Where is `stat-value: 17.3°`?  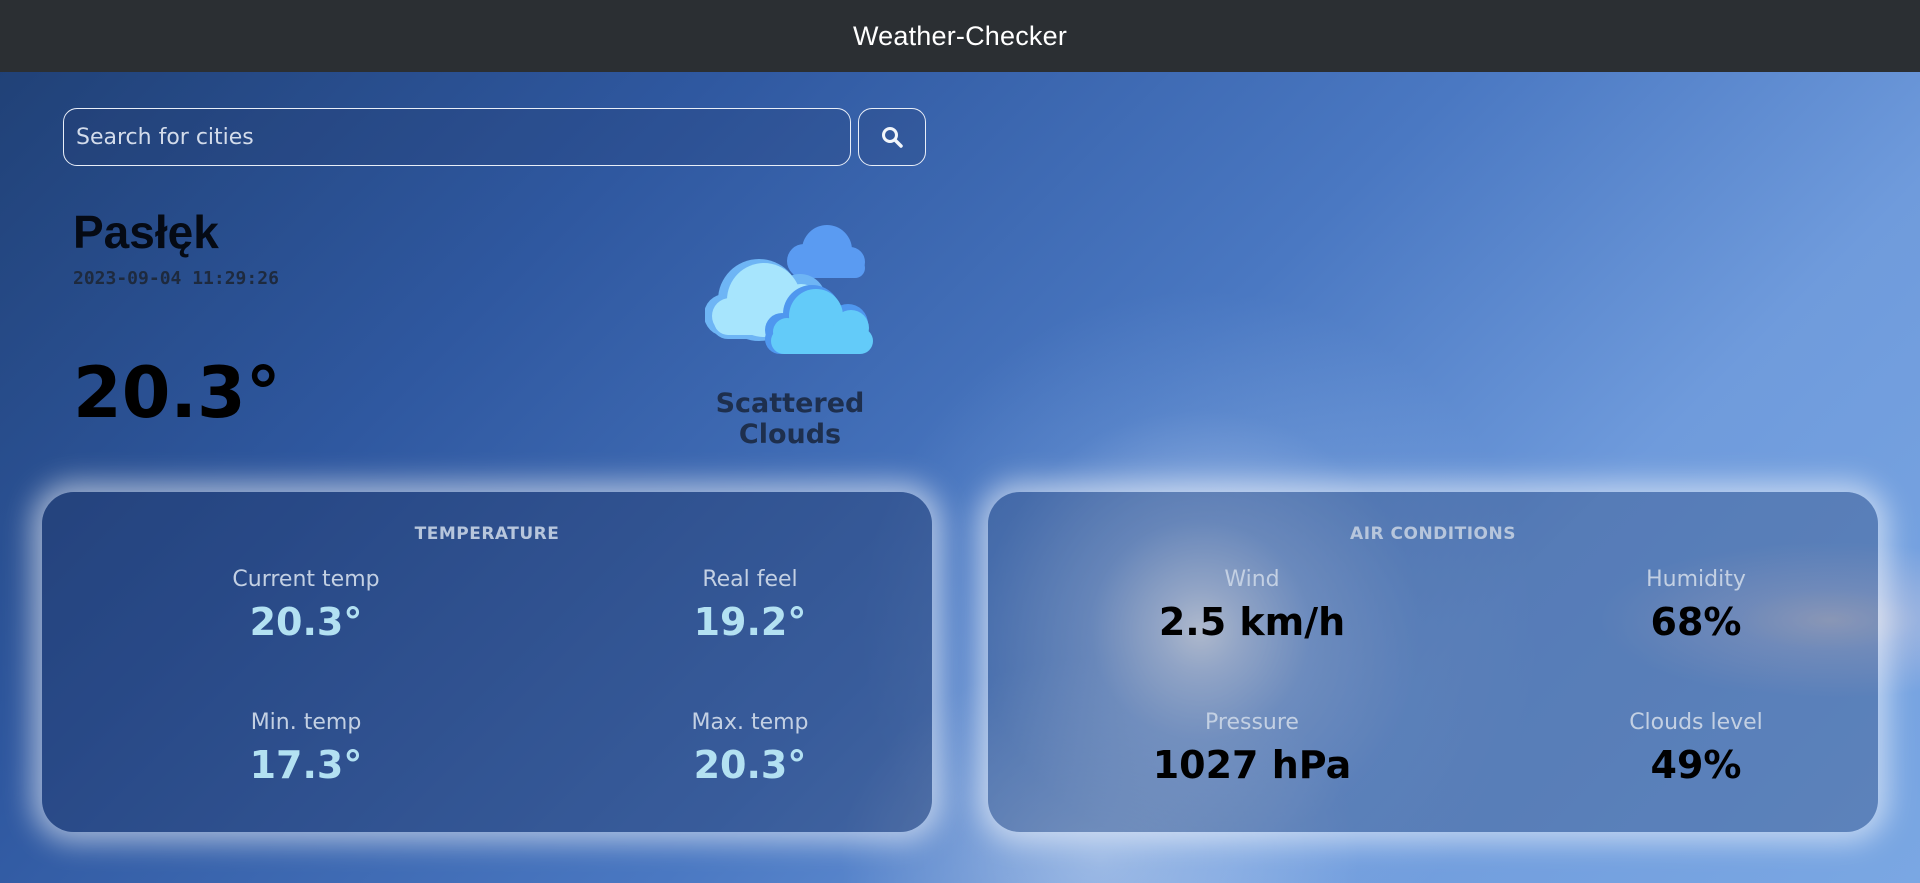
stat-value: 17.3° is located at coordinates (306, 765).